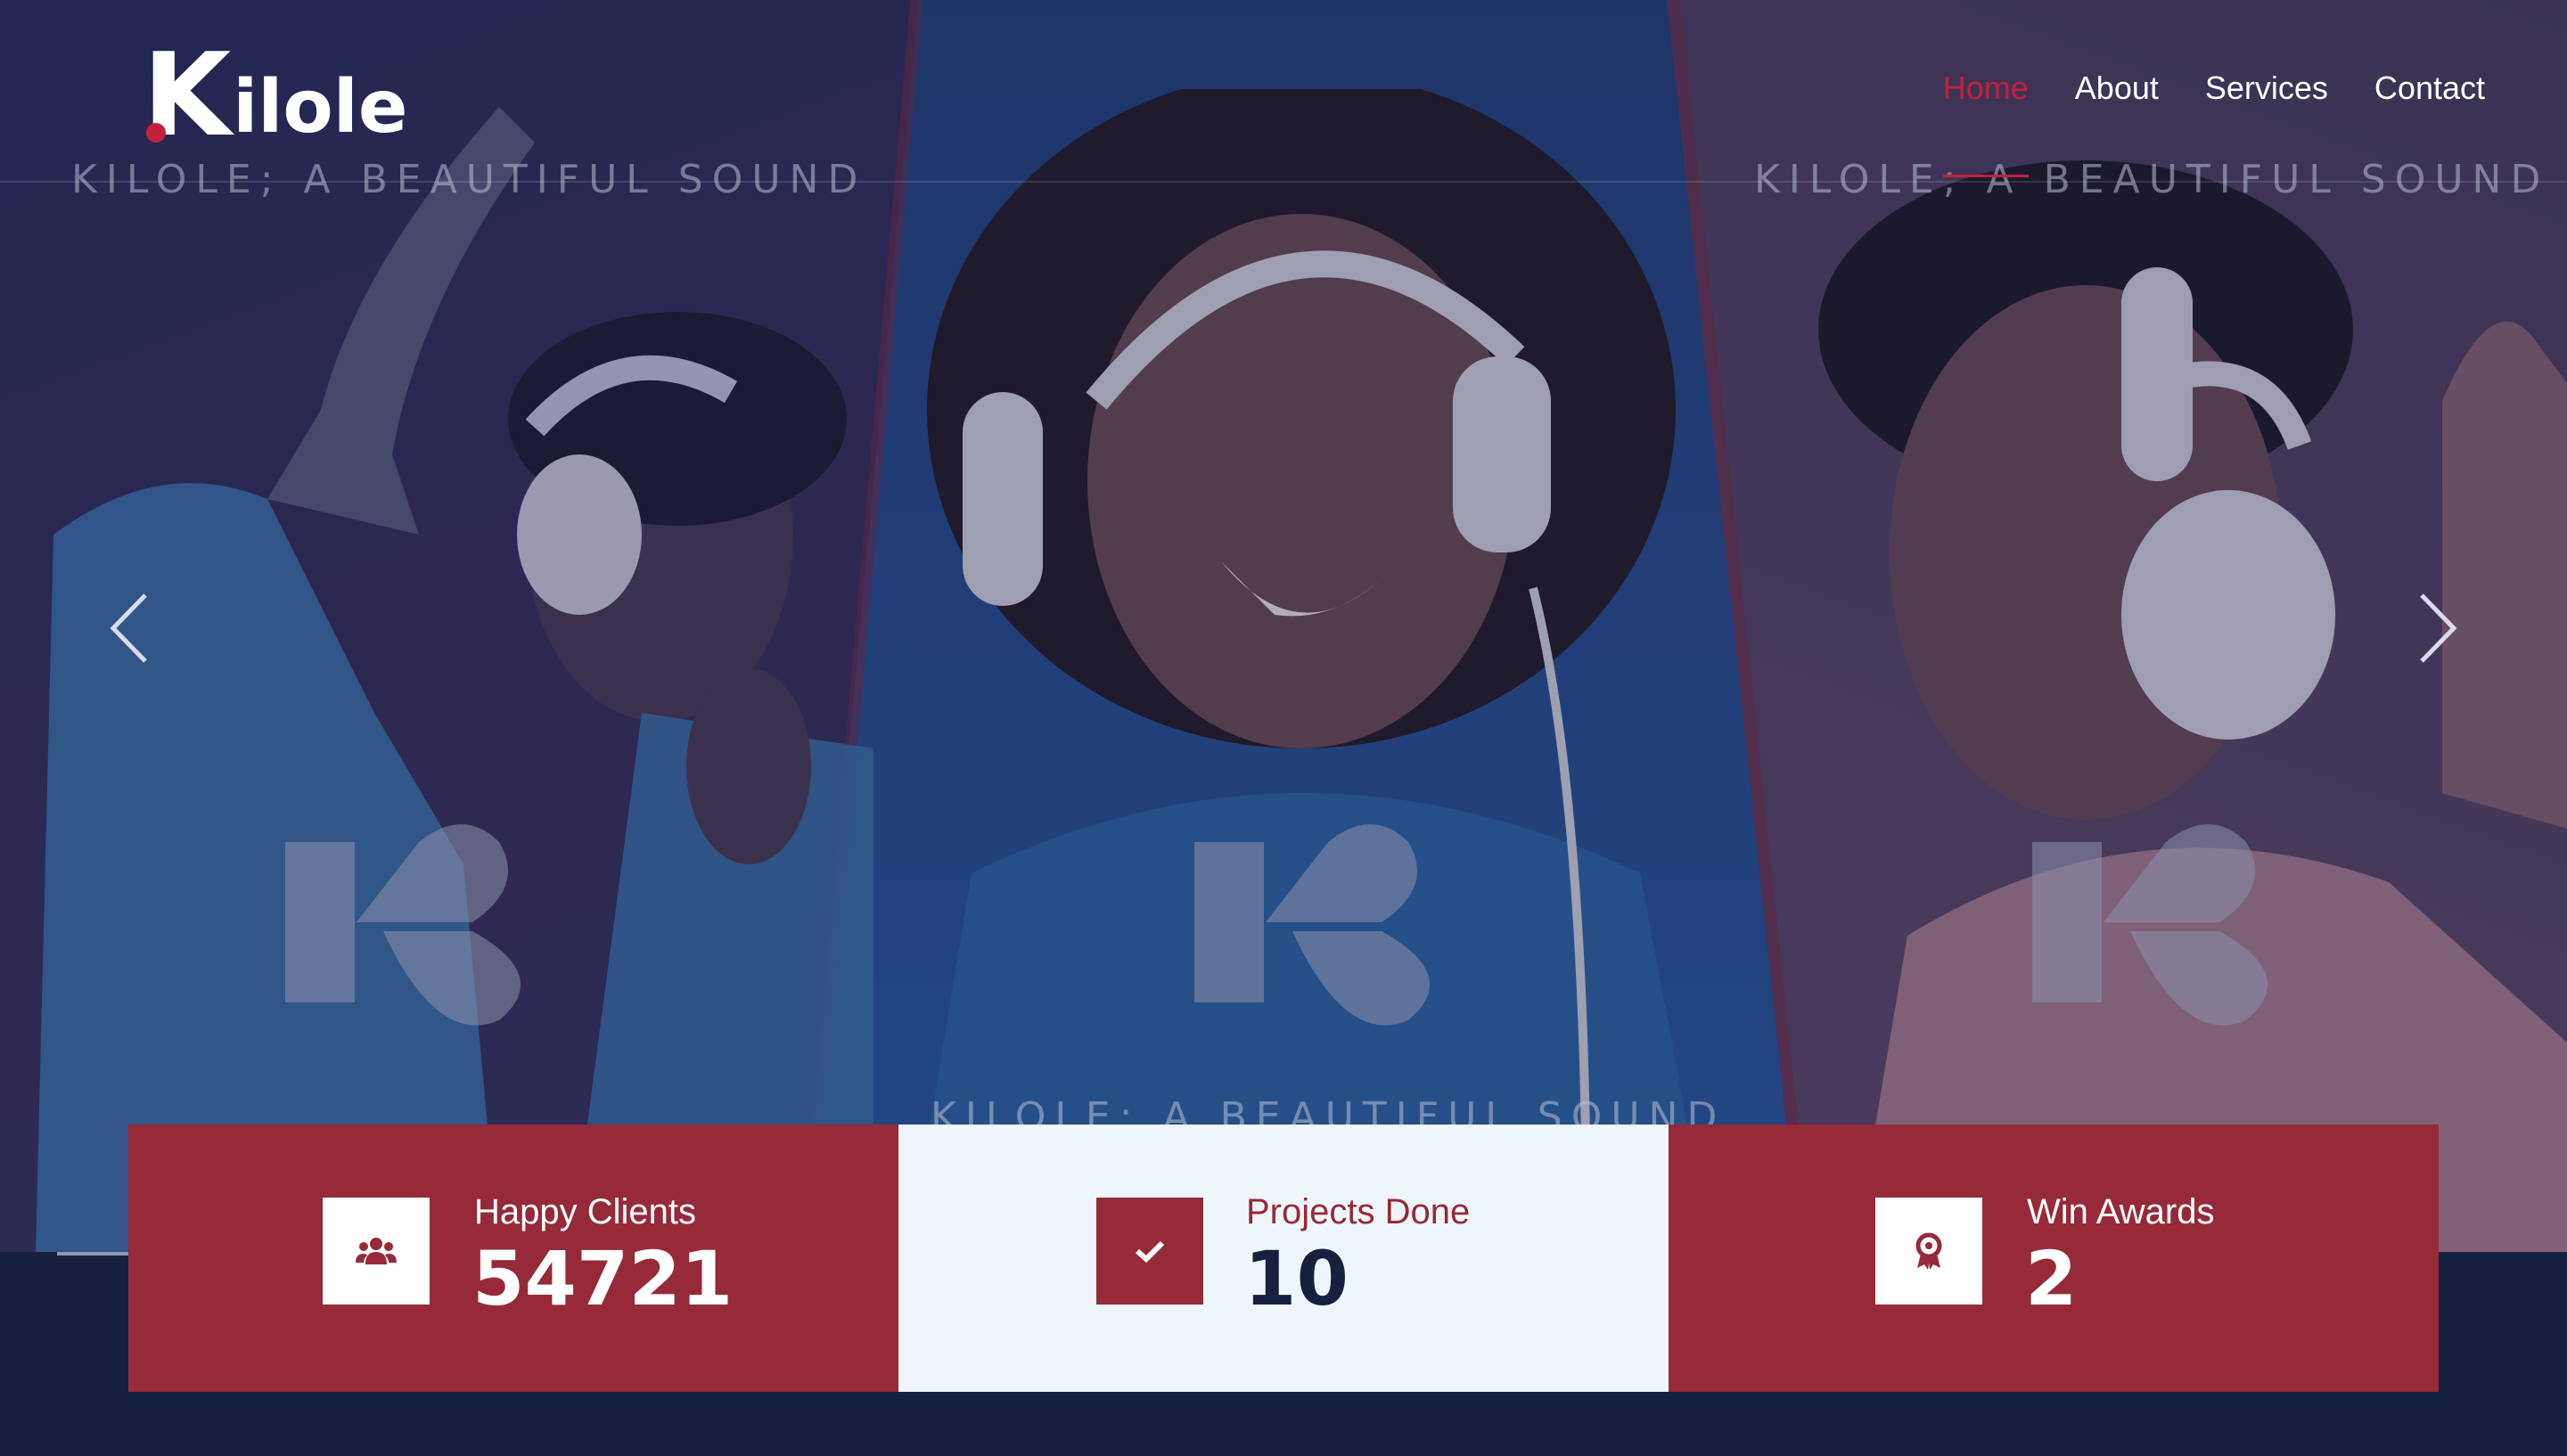 This screenshot has width=2567, height=1456. Describe the element at coordinates (93, 1254) in the screenshot. I see `slider-progress` at that location.